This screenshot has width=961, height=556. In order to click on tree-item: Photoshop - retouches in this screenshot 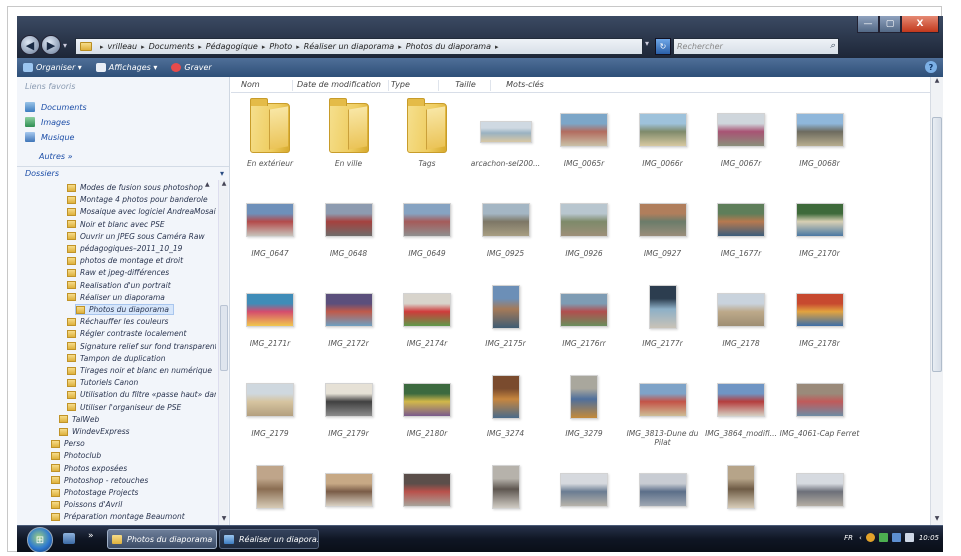, I will do `click(99, 480)`.